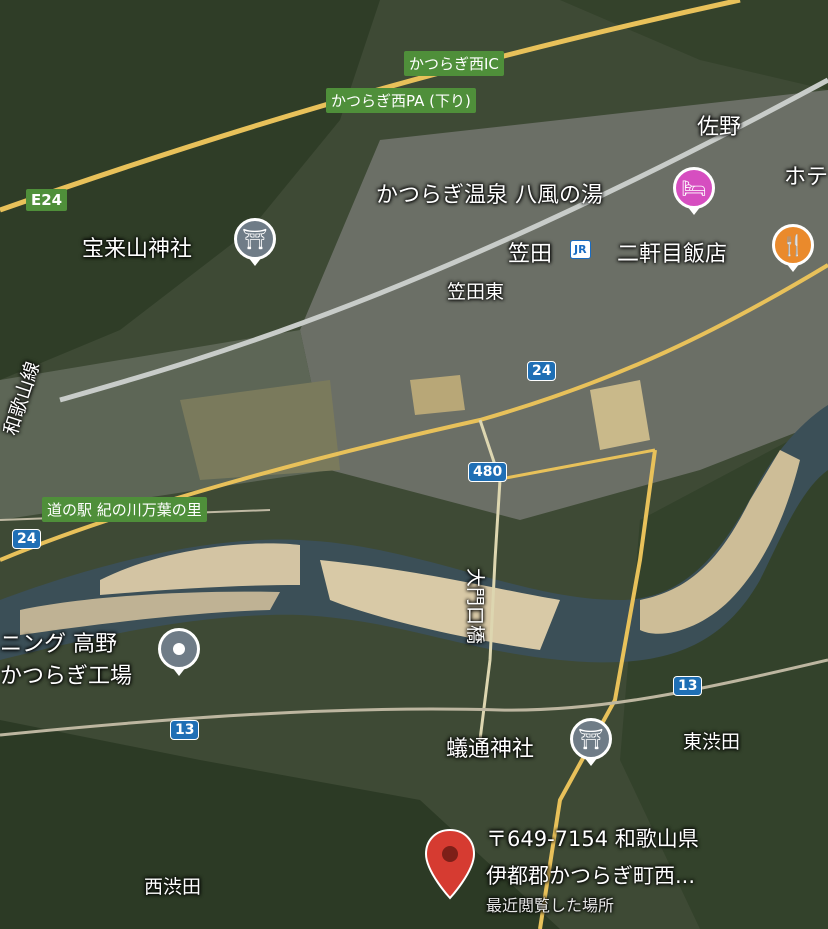 The image size is (828, 929). Describe the element at coordinates (454, 63) in the screenshot. I see `ic-label: かつらぎ西IC` at that location.